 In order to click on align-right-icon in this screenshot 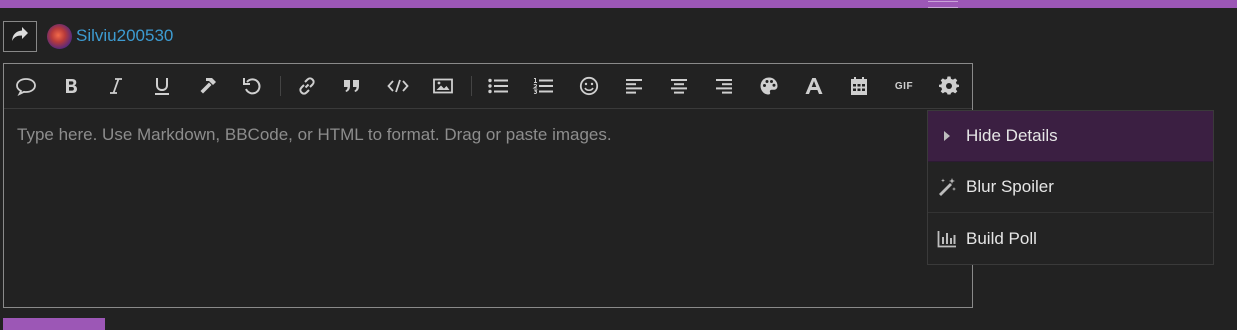, I will do `click(724, 86)`.